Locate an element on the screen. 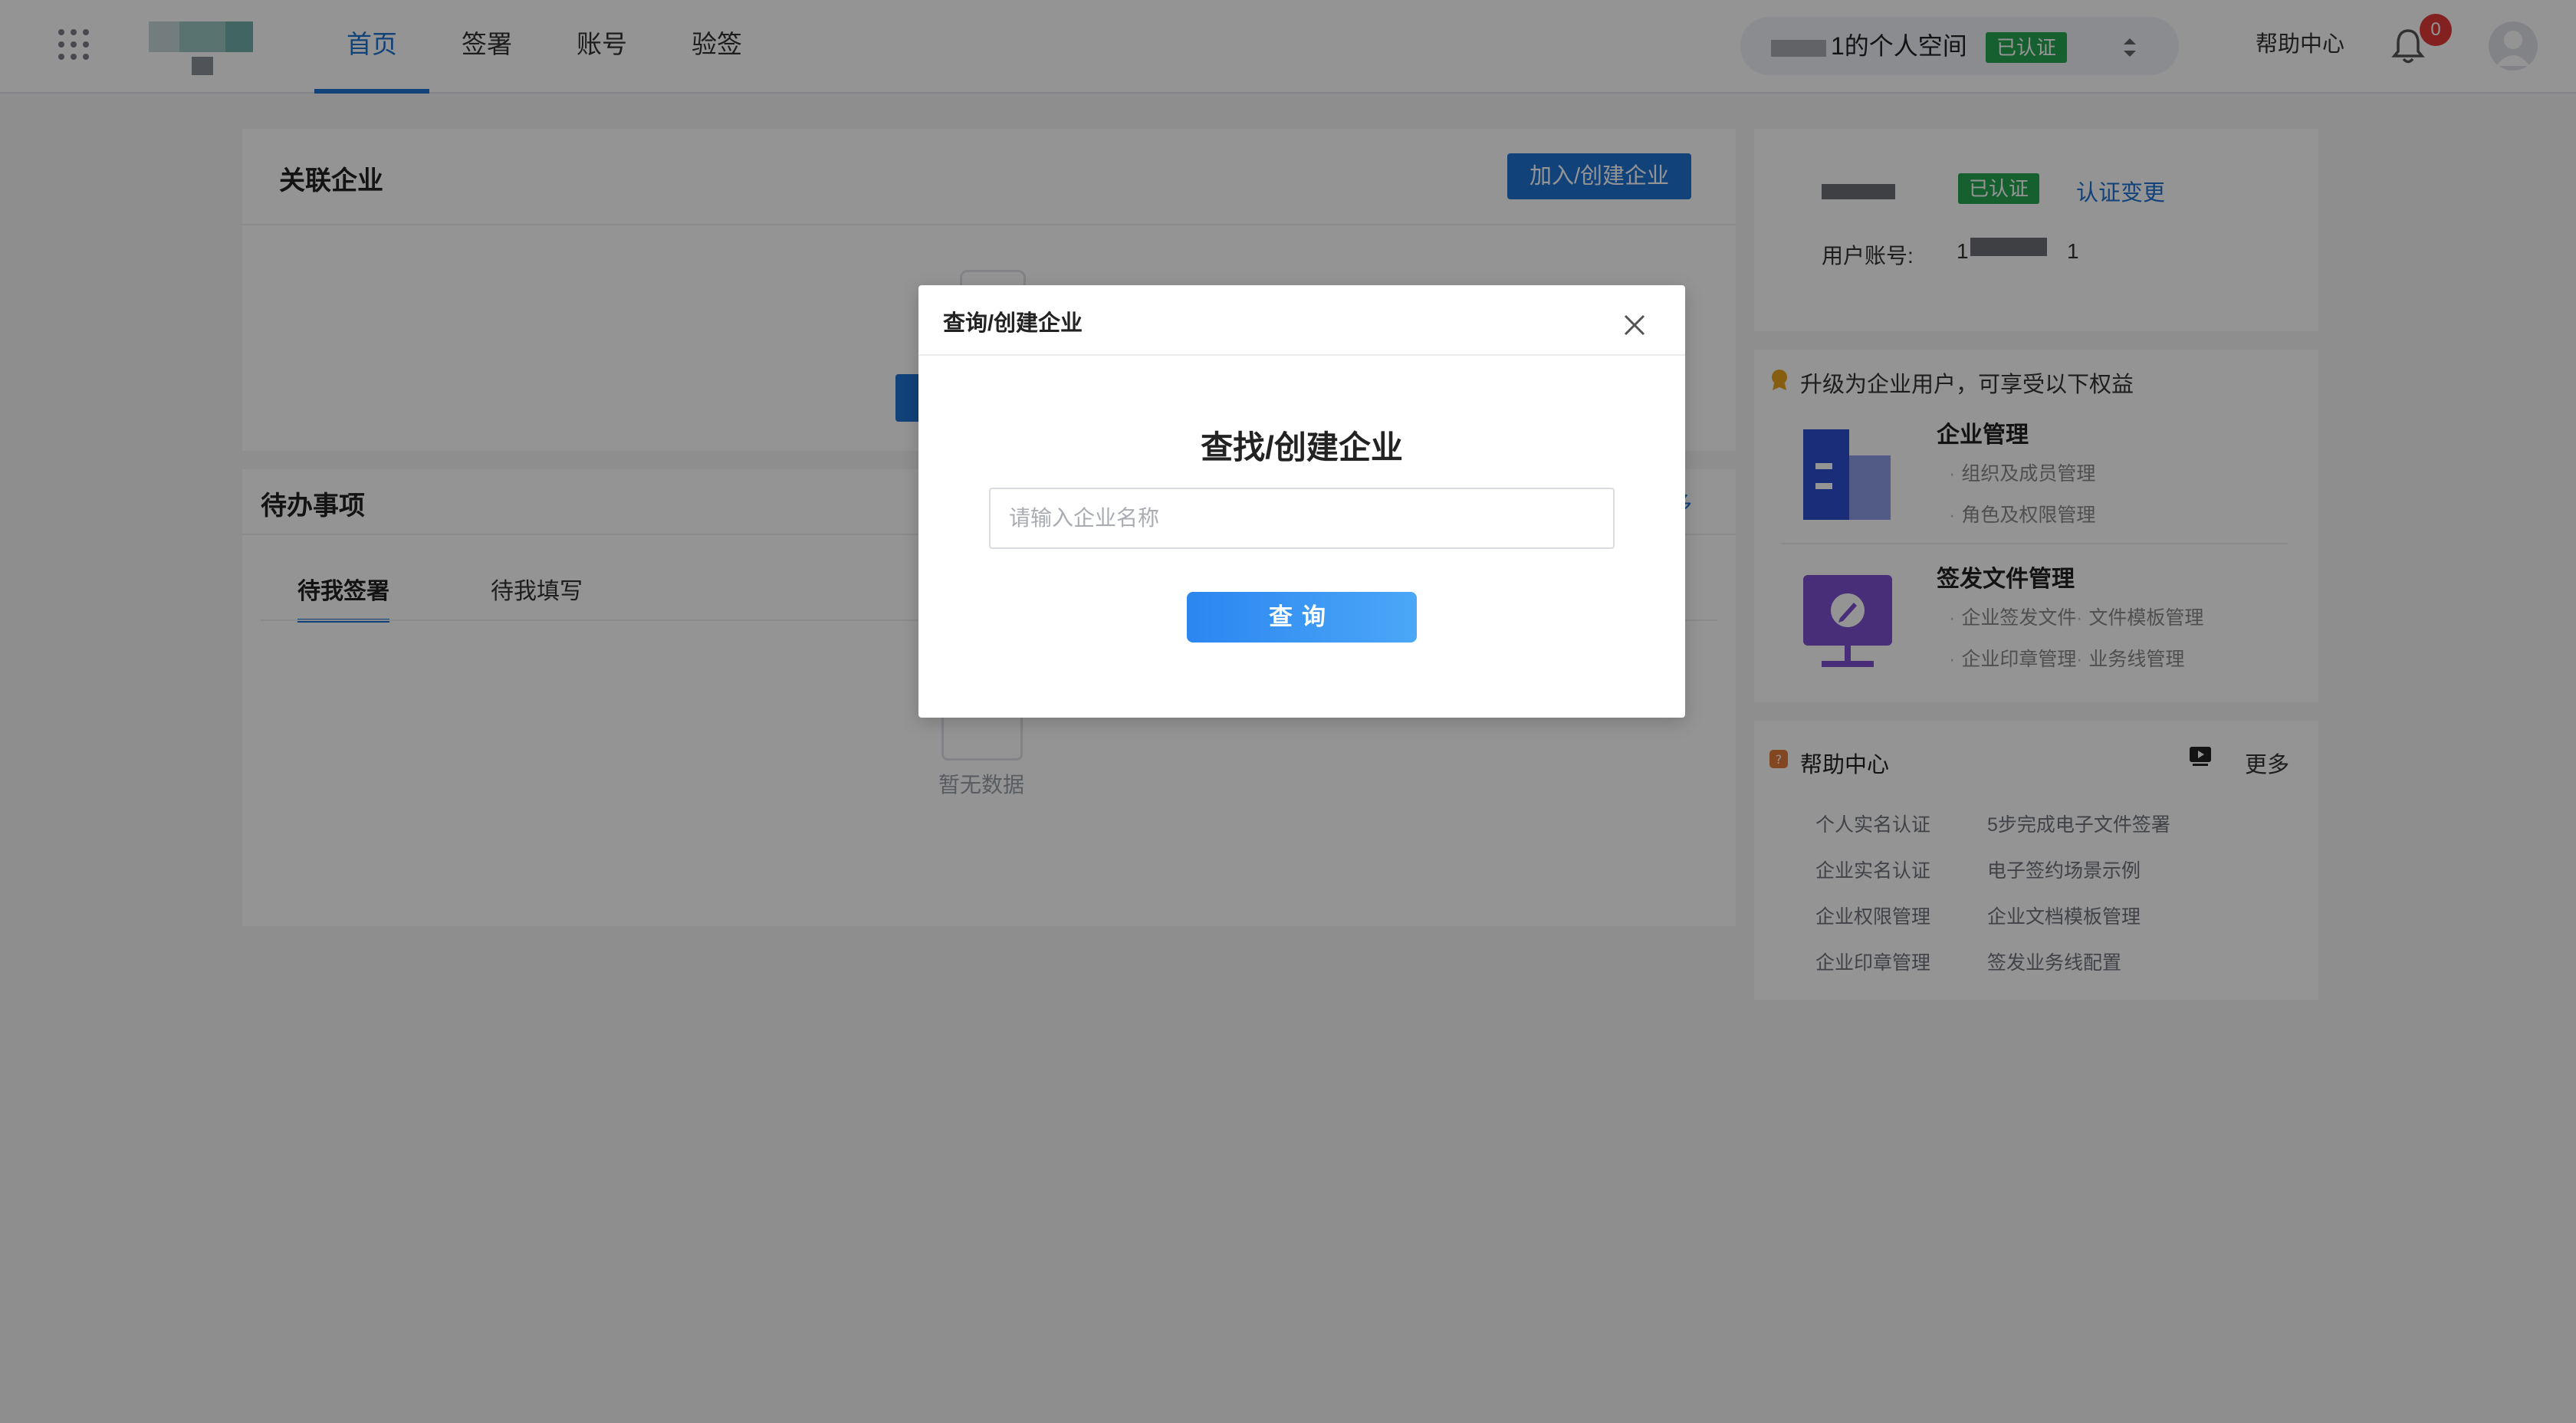 This screenshot has height=1423, width=2576. search-create-company-dialog: 查询/创建企业 查找/创建企业 查询 is located at coordinates (1302, 501).